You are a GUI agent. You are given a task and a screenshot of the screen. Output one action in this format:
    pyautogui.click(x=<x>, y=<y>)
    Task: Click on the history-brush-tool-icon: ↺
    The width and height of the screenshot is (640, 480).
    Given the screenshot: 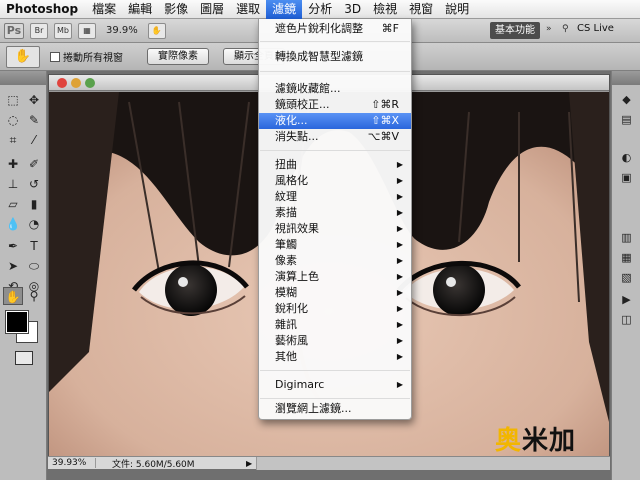 What is the action you would take?
    pyautogui.click(x=34, y=184)
    